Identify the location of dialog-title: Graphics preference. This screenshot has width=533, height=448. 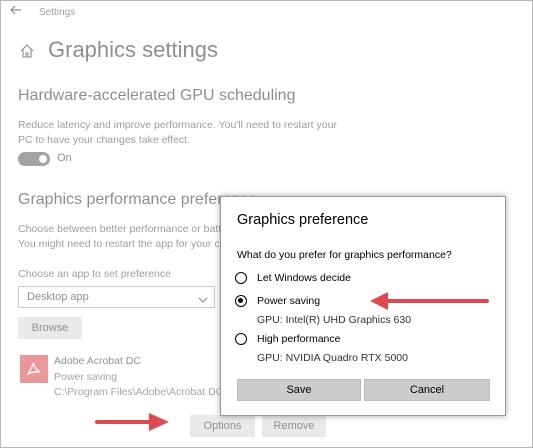
(303, 220).